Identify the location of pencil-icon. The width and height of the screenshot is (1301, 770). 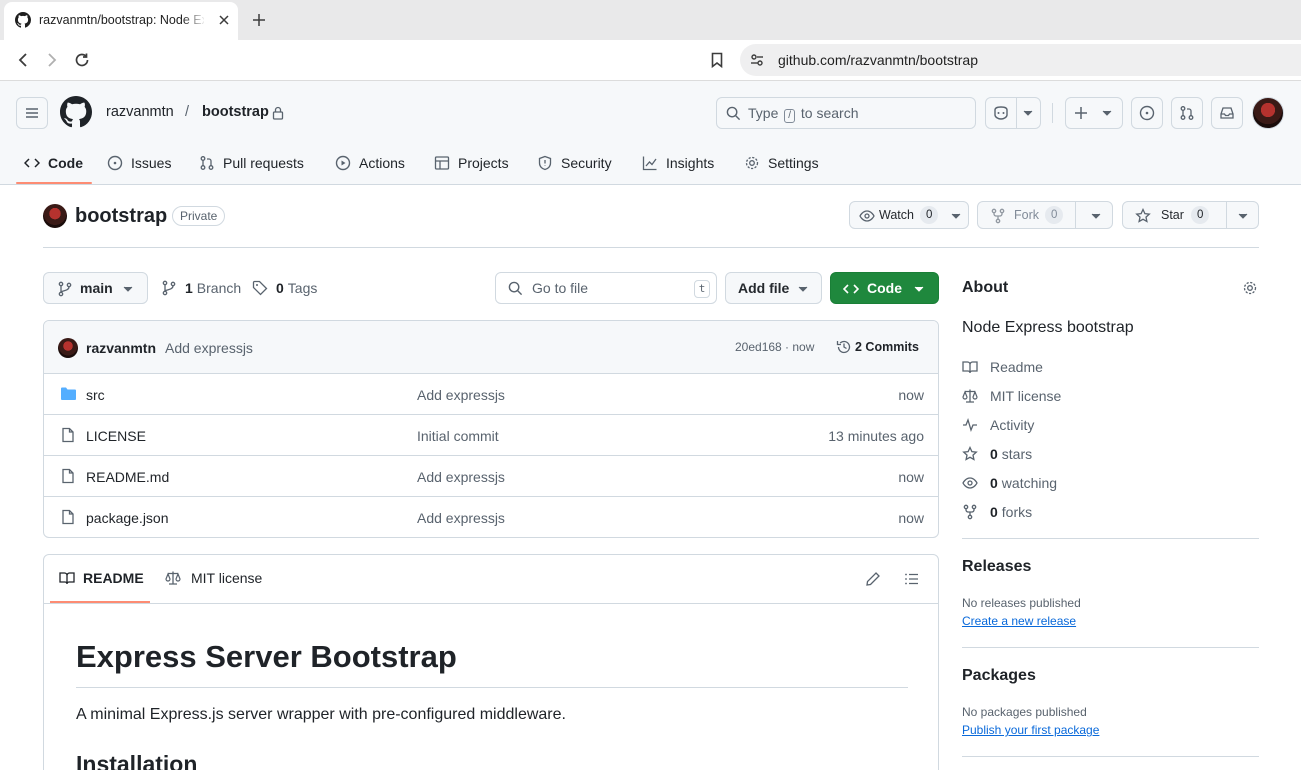
(873, 579).